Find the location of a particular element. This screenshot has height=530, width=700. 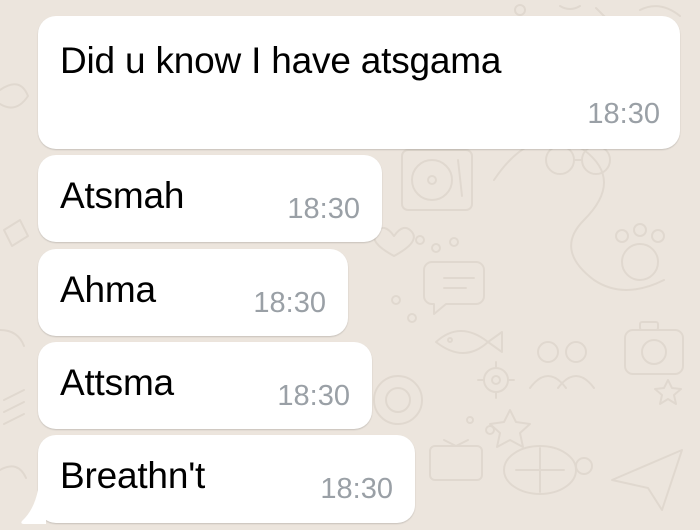

incoming-message-bubble: Ahma 18:30 is located at coordinates (193, 292).